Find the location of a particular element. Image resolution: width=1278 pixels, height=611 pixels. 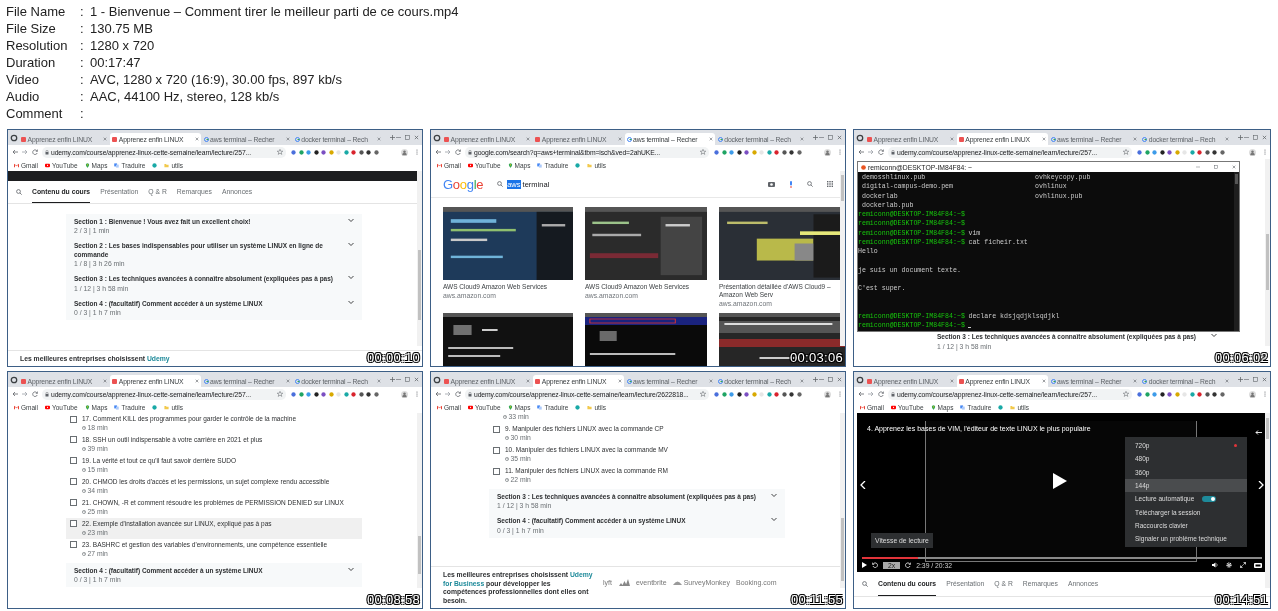

rewind-icon is located at coordinates (875, 565).